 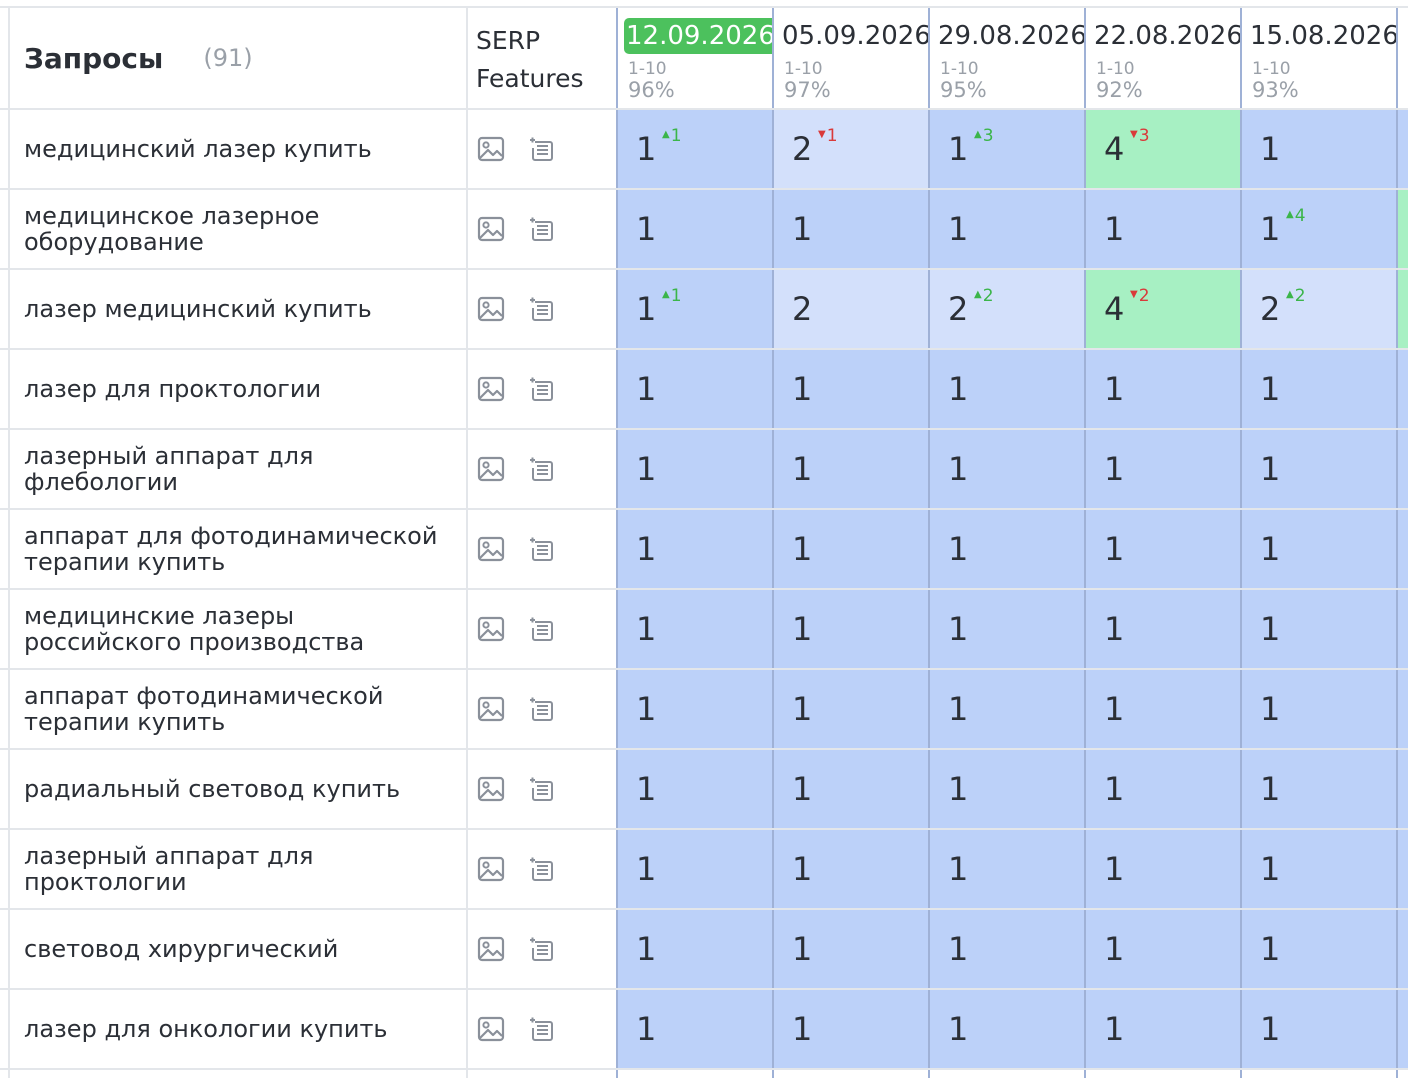 I want to click on position-cell: 2 ▼1, so click(x=851, y=149).